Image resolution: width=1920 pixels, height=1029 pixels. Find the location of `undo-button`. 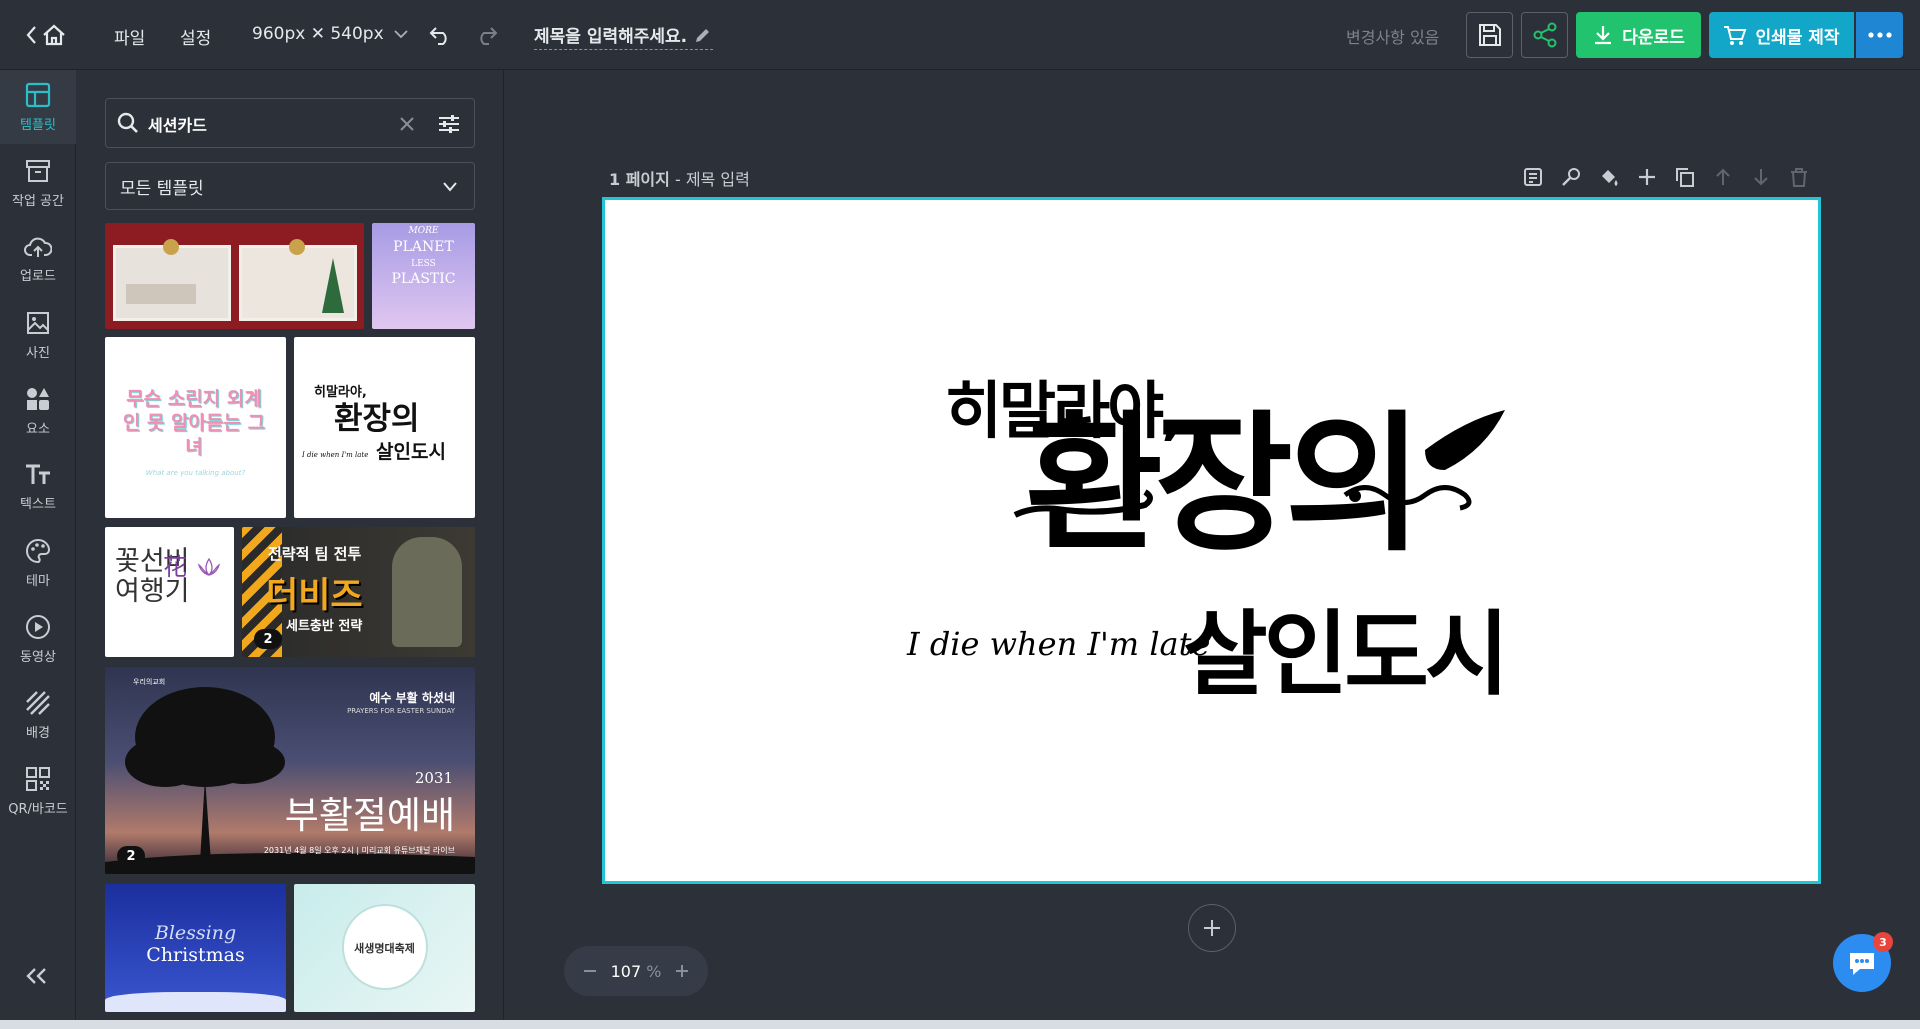

undo-button is located at coordinates (441, 35).